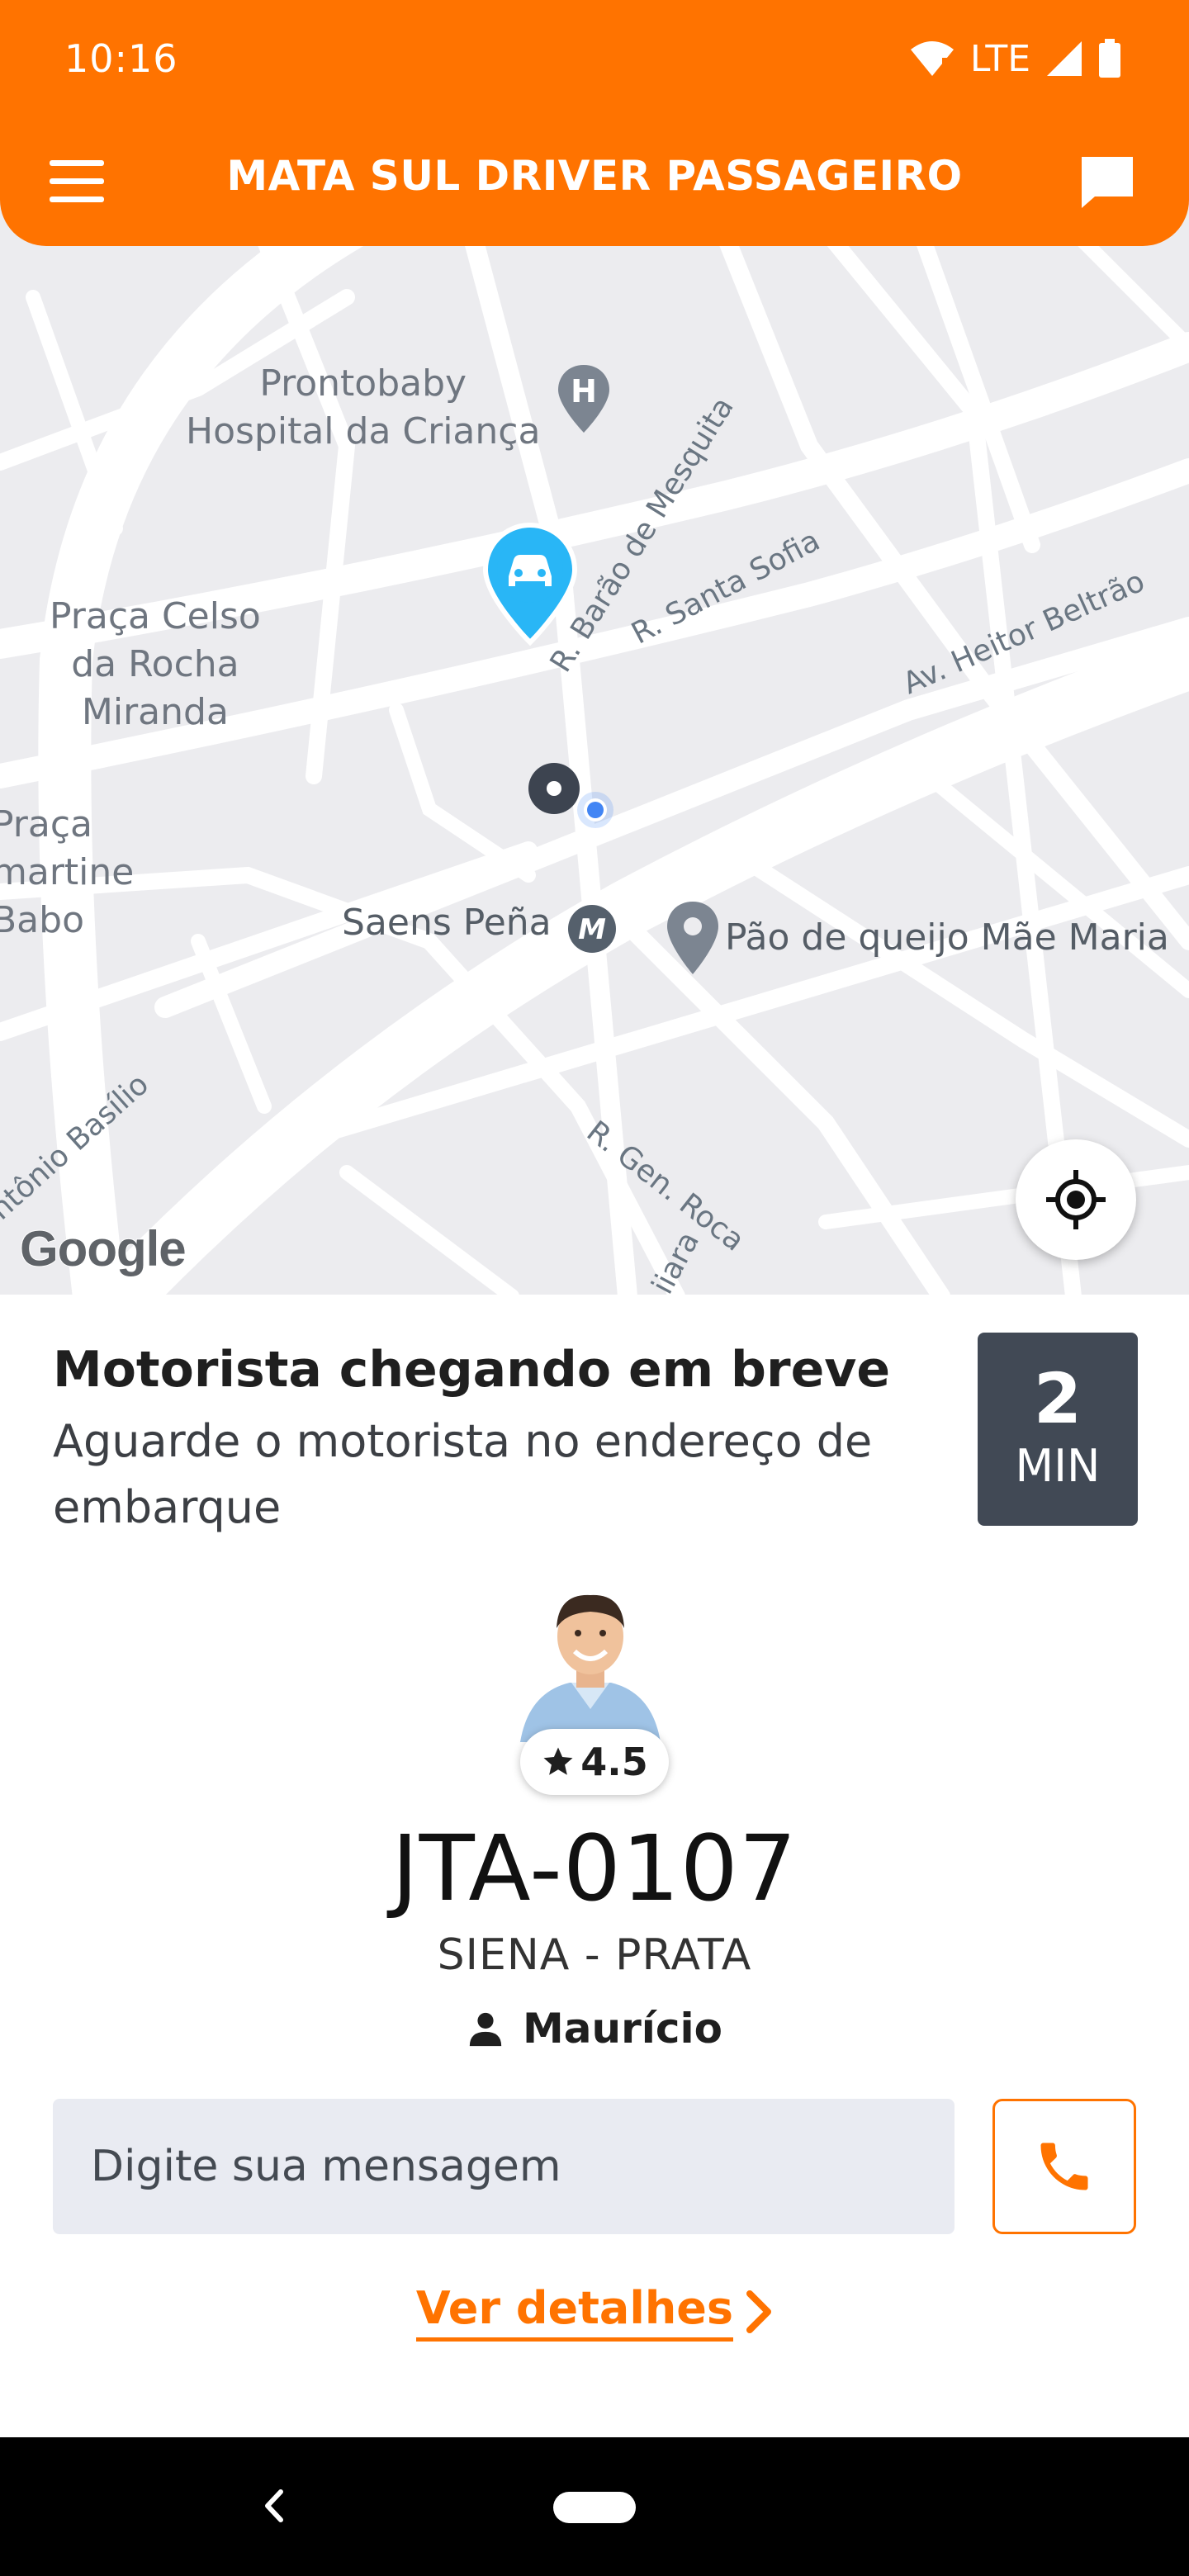 This screenshot has height=2576, width=1189. Describe the element at coordinates (590, 1668) in the screenshot. I see `driver-photo-illustration` at that location.